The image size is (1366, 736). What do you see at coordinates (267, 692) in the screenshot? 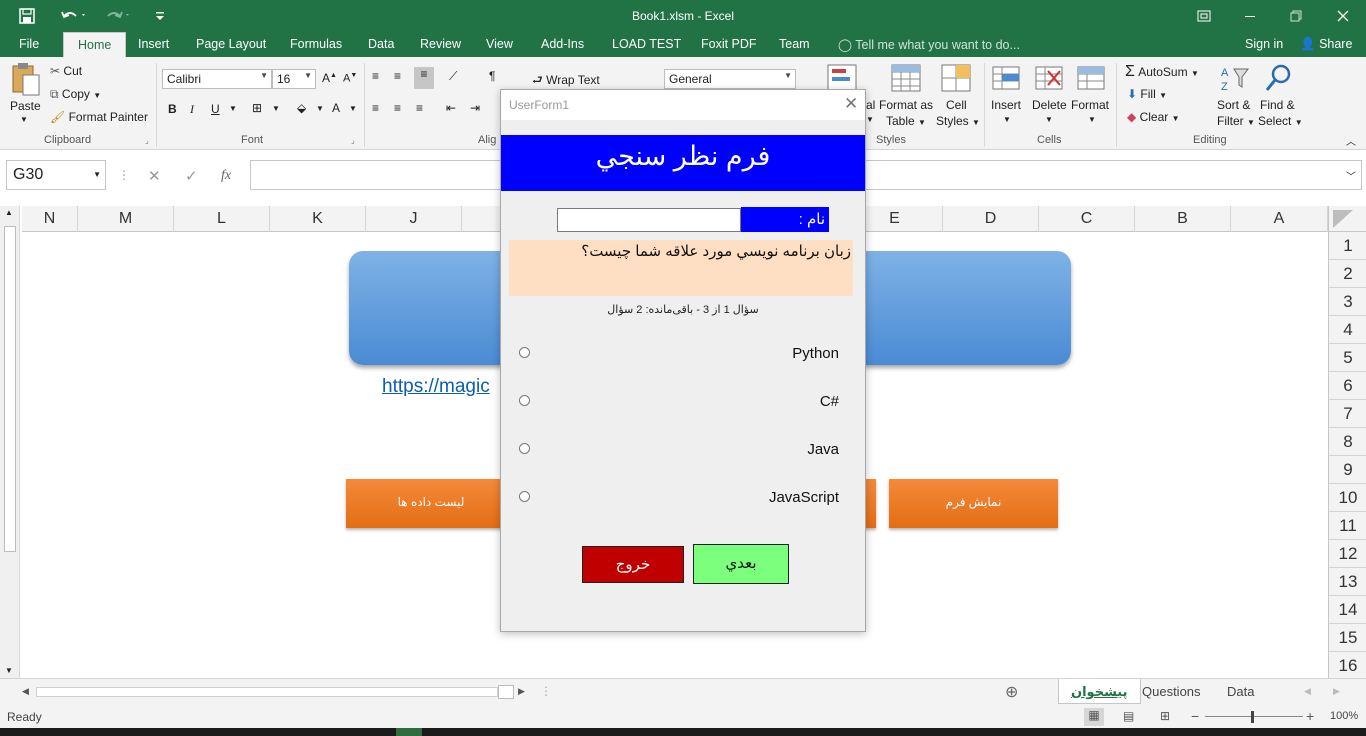
I see `horizontal-scrollbar` at bounding box center [267, 692].